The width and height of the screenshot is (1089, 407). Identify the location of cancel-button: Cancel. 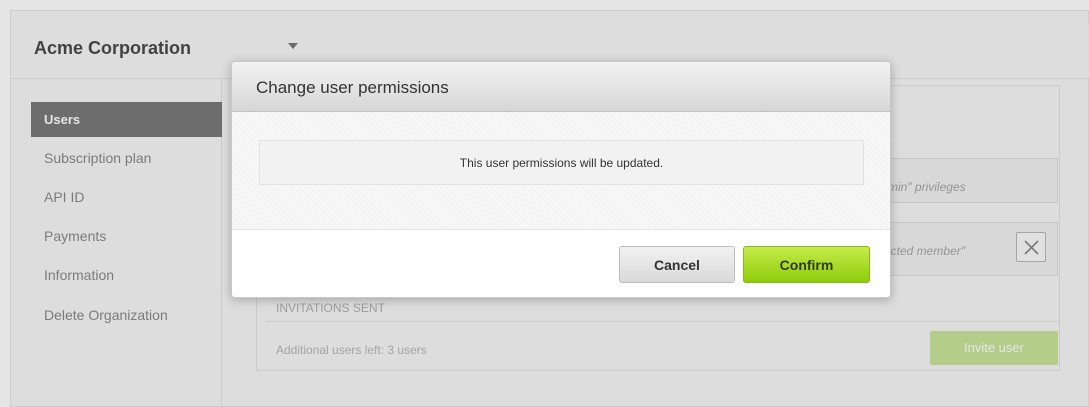
(677, 264).